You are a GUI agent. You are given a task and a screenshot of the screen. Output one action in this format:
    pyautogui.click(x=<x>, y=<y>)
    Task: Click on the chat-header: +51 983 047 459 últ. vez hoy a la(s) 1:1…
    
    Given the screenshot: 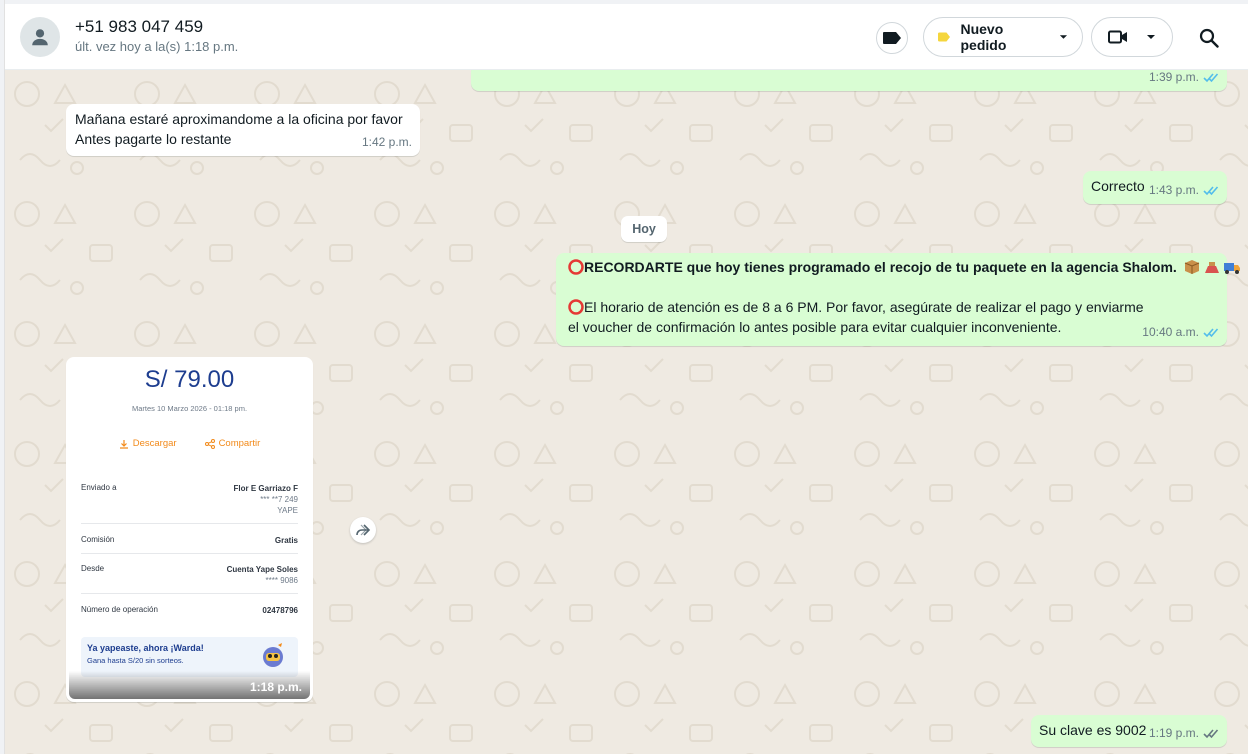 What is the action you would take?
    pyautogui.click(x=626, y=37)
    